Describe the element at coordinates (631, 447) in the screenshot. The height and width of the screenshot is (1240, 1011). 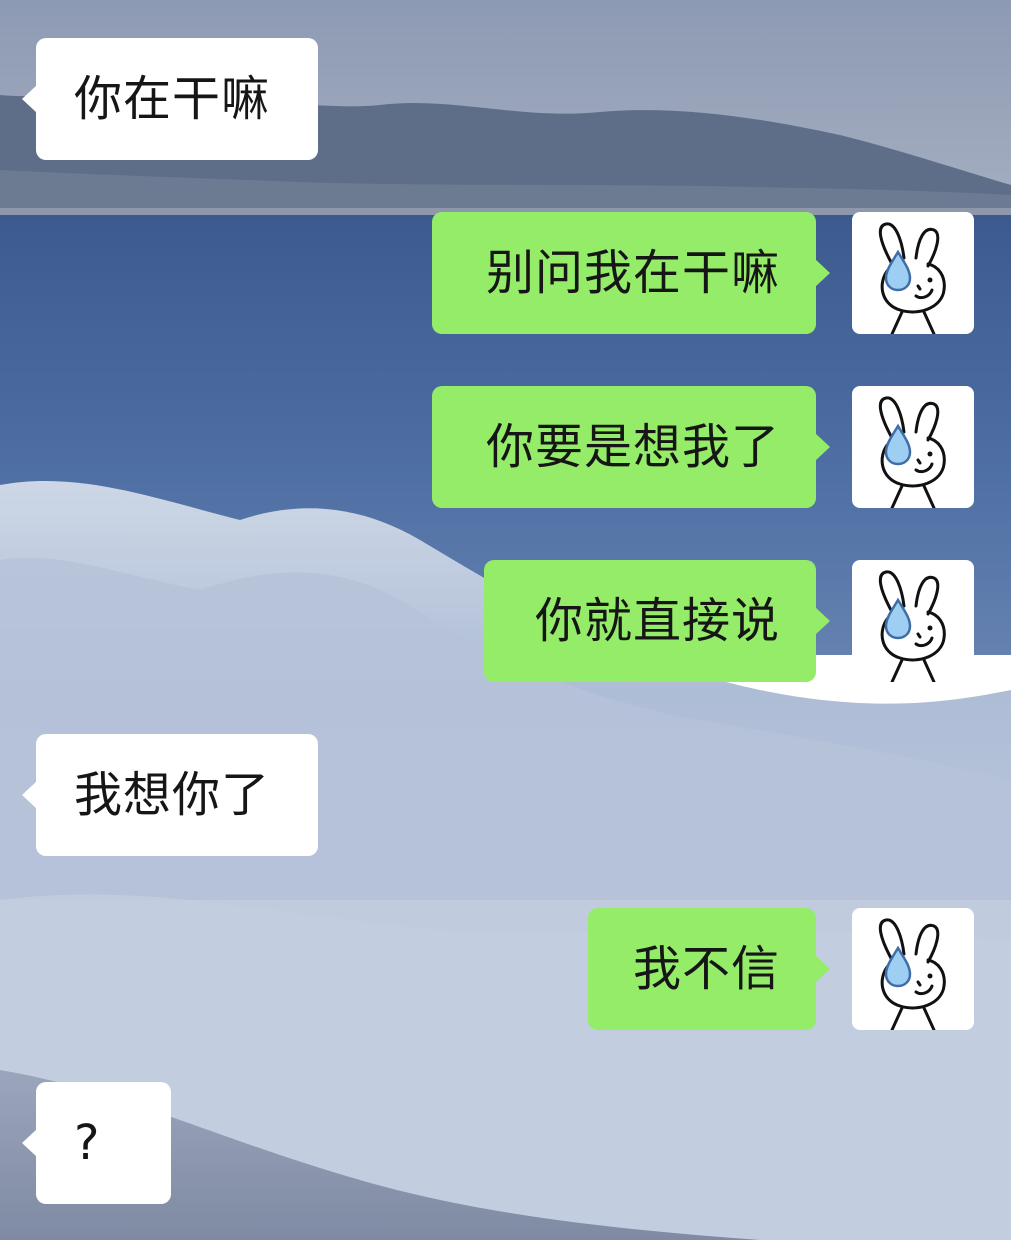
I see `message-bubble: 你要是想我了` at that location.